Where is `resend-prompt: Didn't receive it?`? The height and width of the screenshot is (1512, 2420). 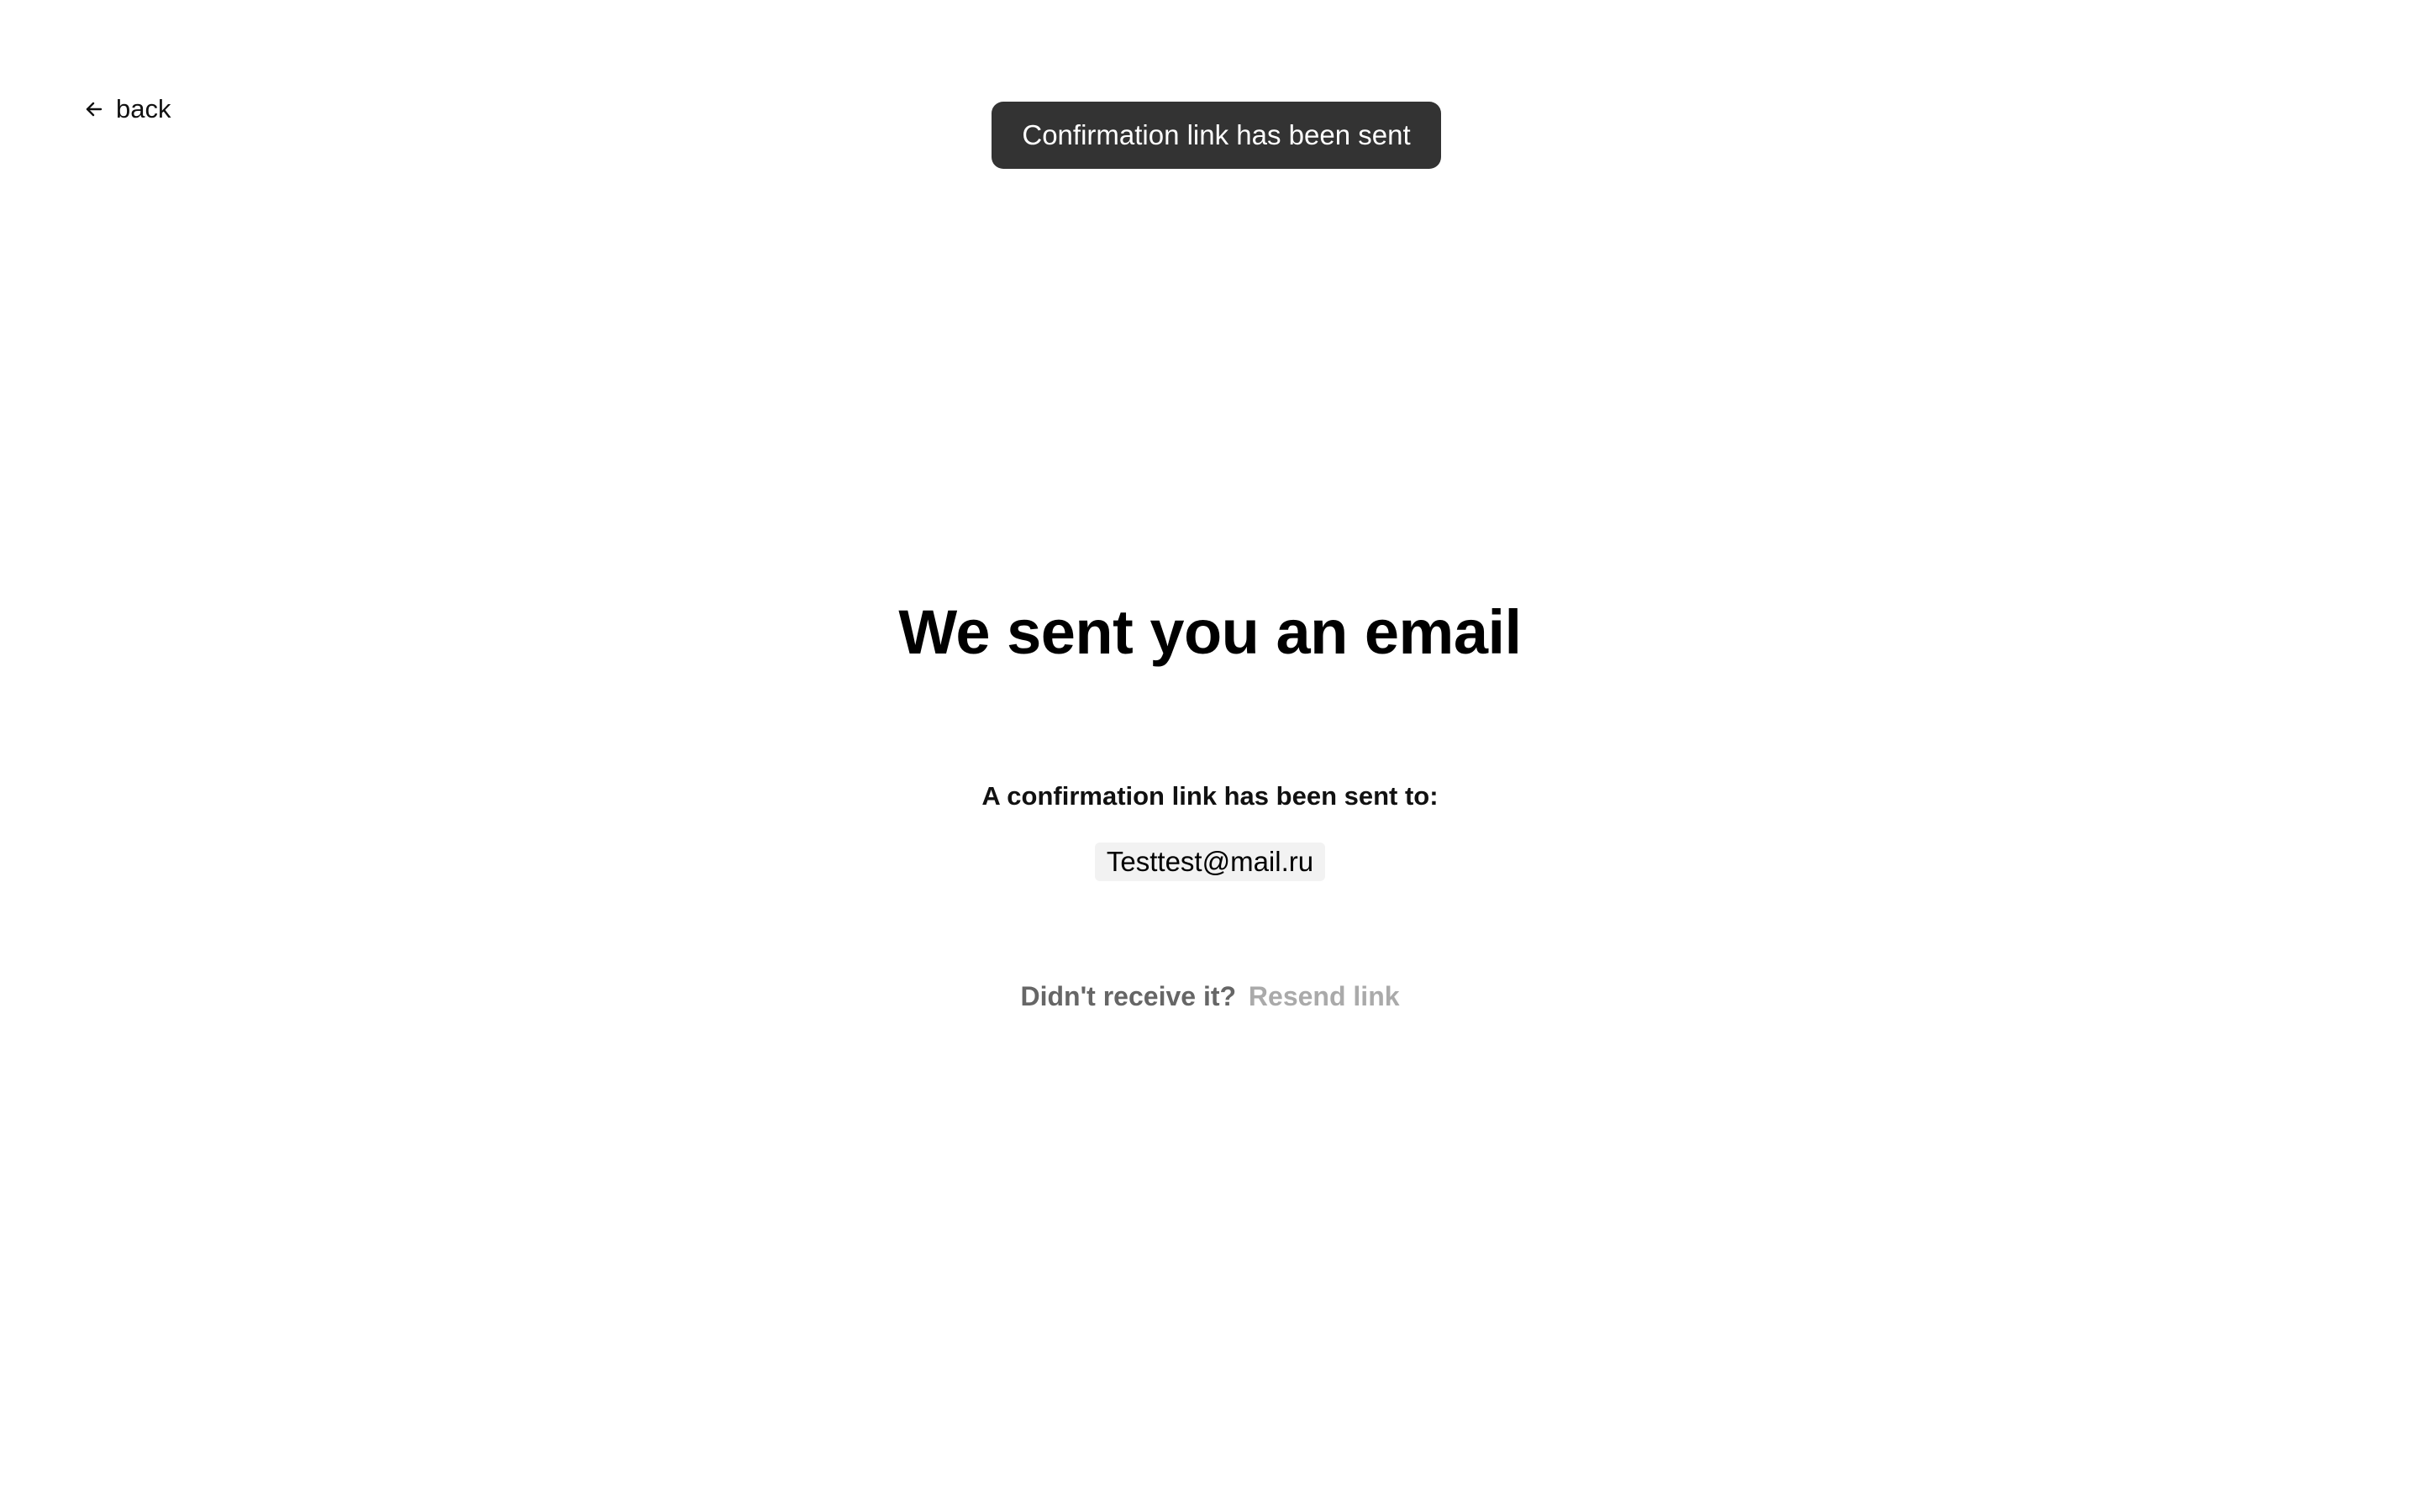 resend-prompt: Didn't receive it? is located at coordinates (1128, 996).